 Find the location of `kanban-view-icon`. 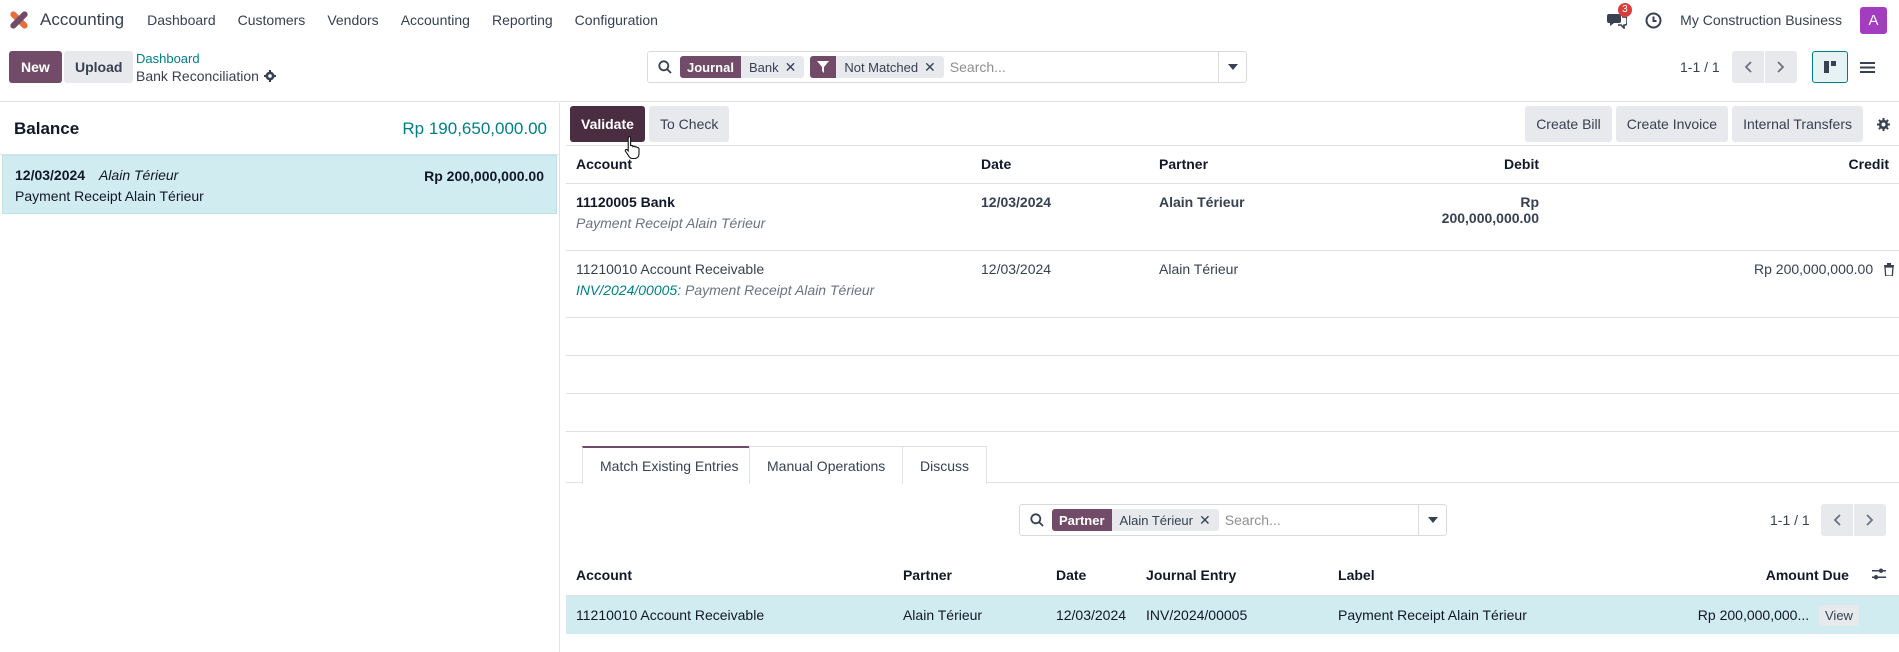

kanban-view-icon is located at coordinates (1830, 67).